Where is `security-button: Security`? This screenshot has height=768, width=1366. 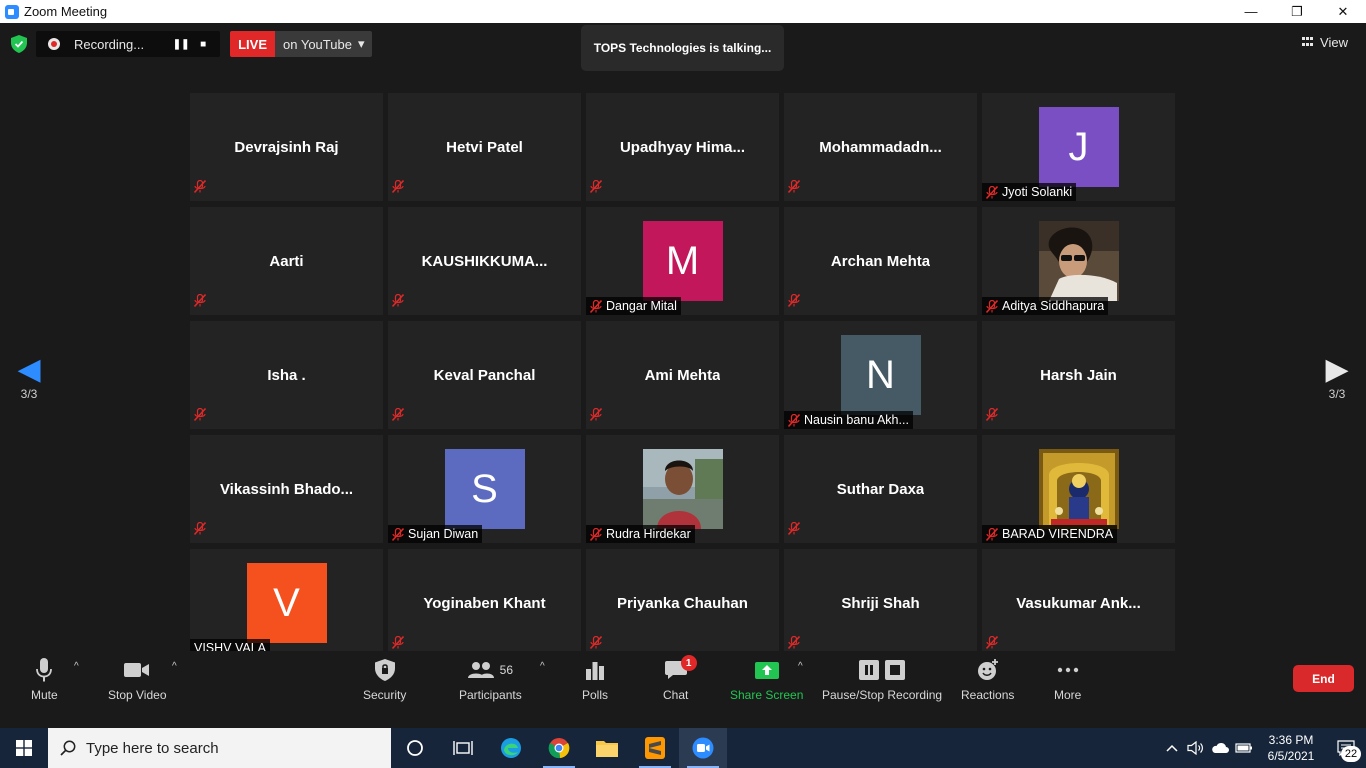
security-button: Security is located at coordinates (384, 679).